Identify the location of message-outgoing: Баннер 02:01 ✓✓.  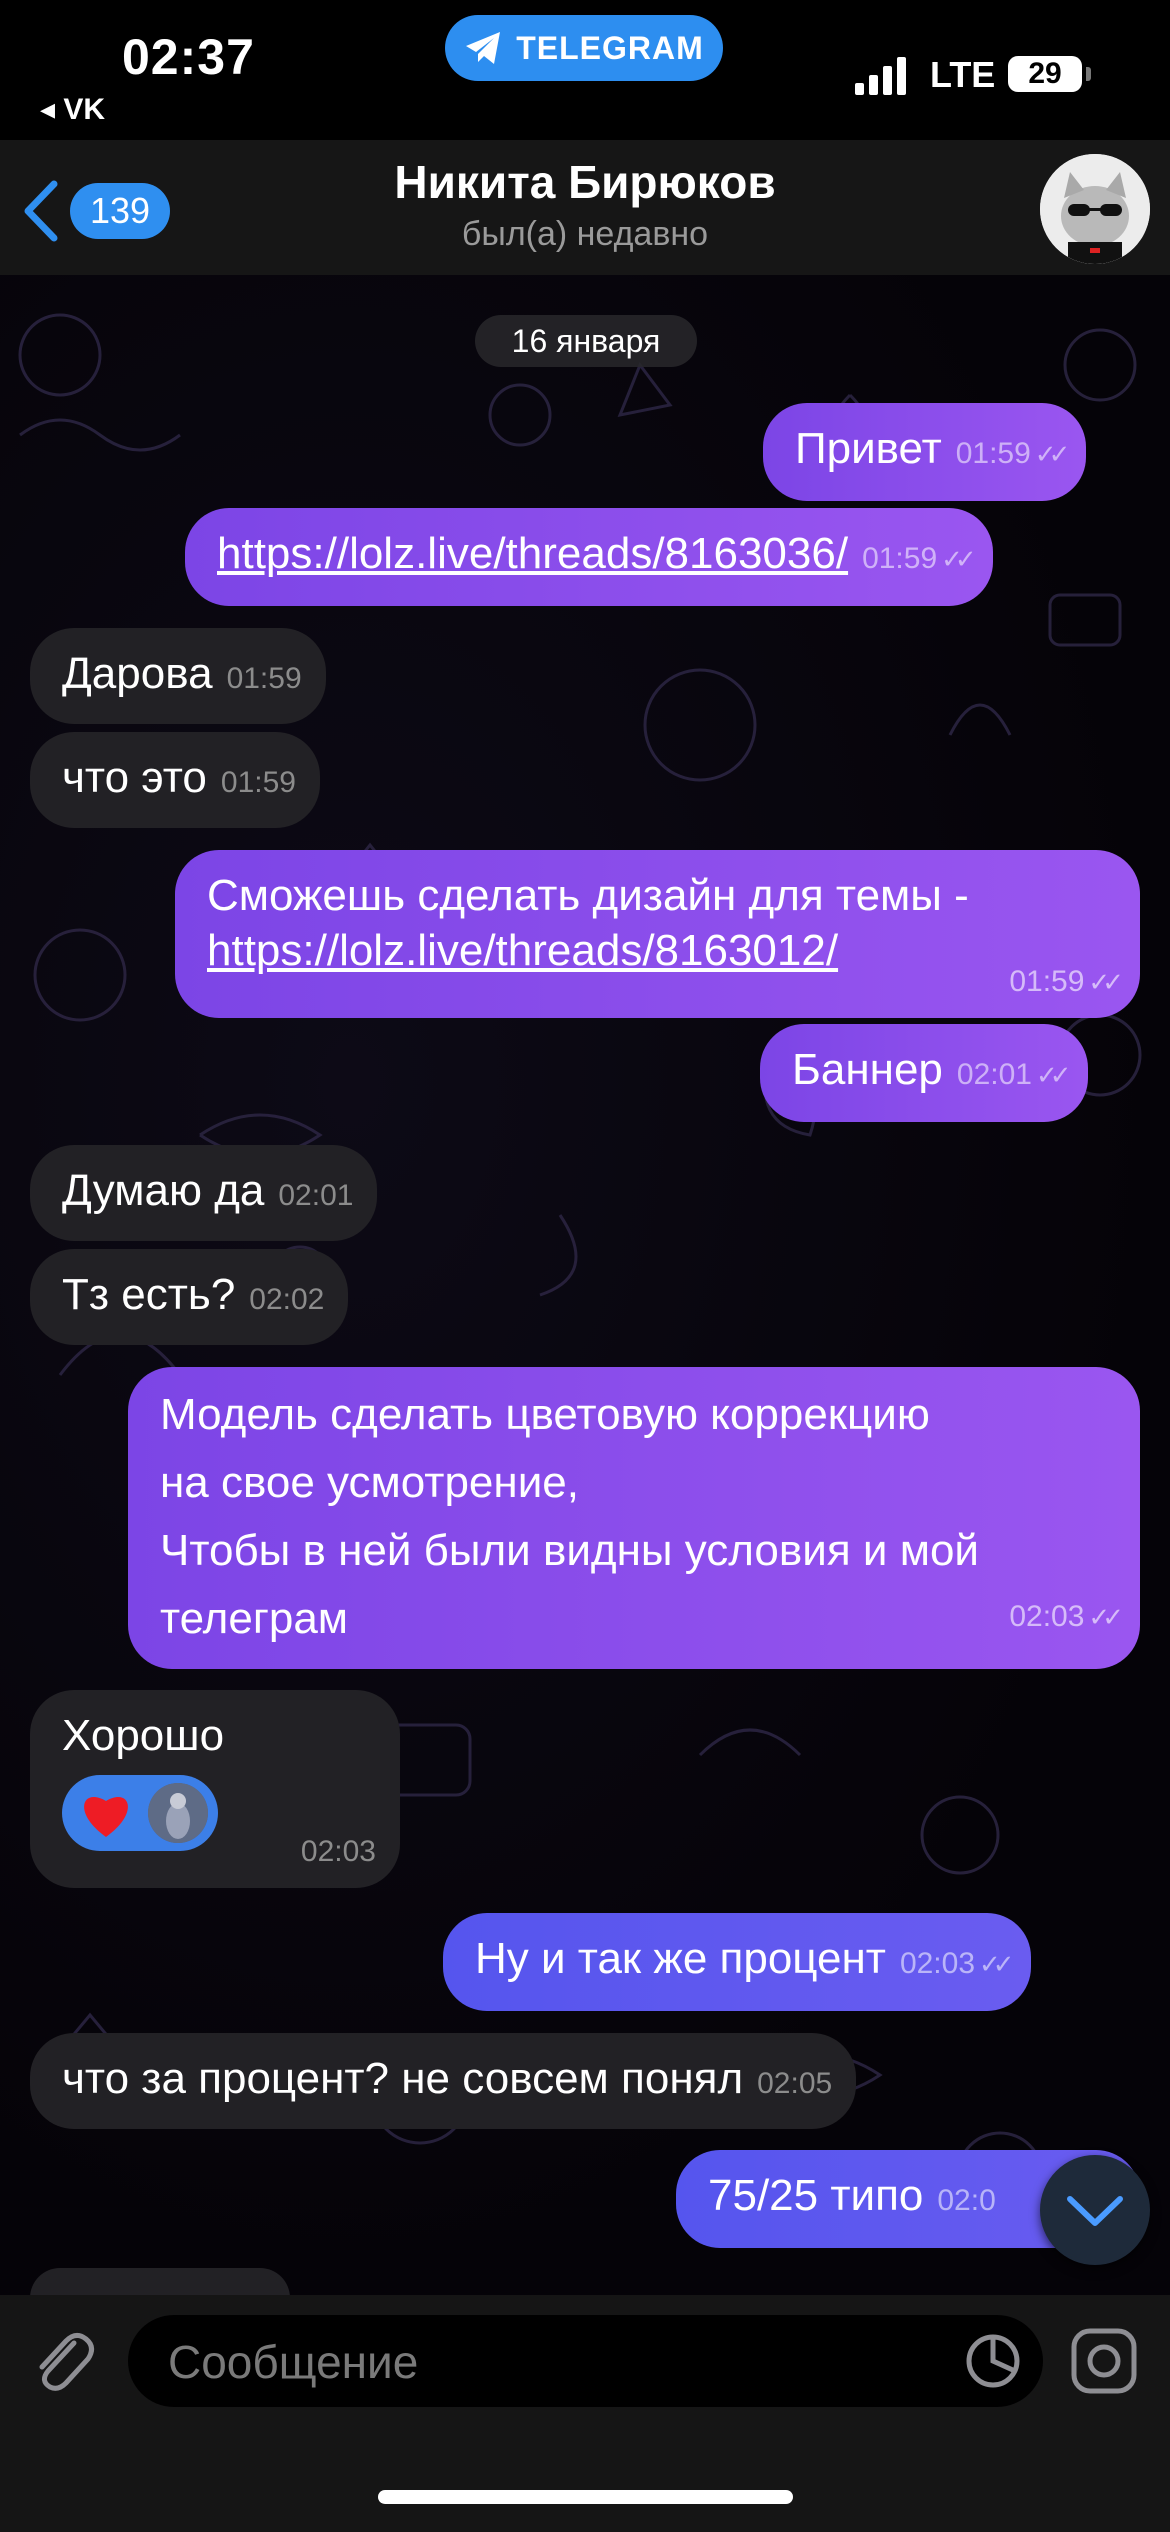
(924, 1073).